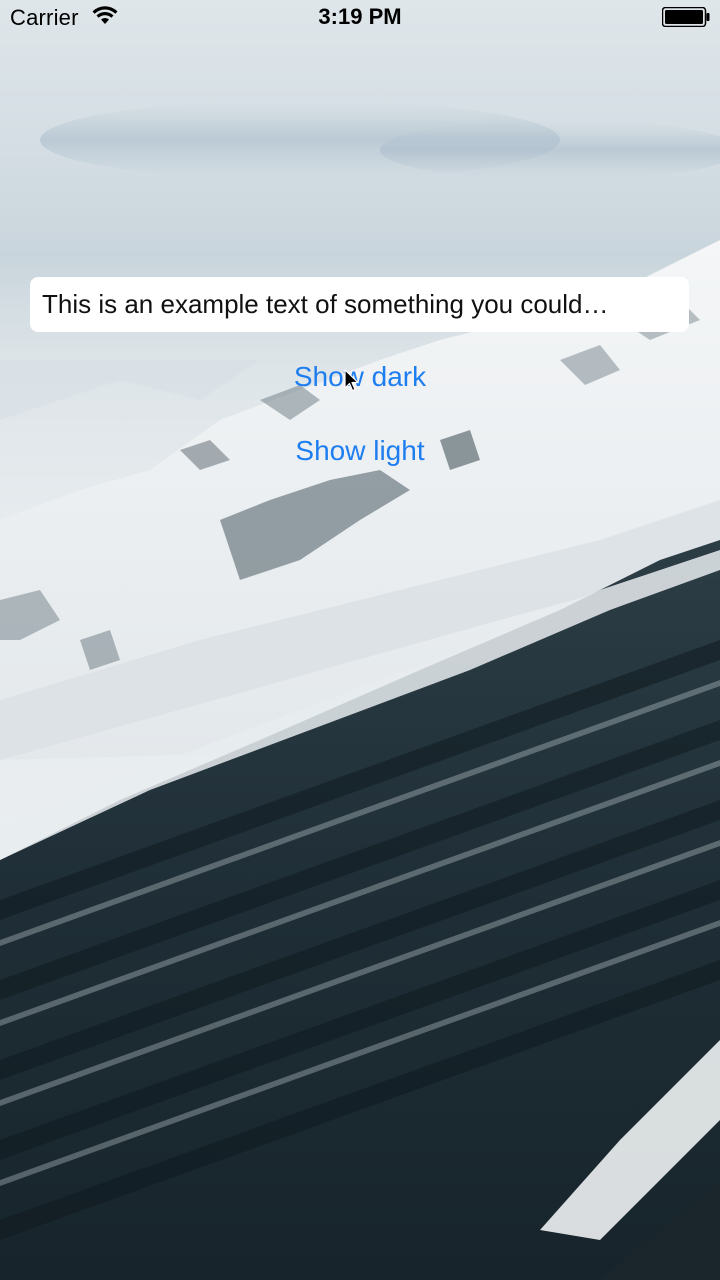  I want to click on battery-icon, so click(686, 17).